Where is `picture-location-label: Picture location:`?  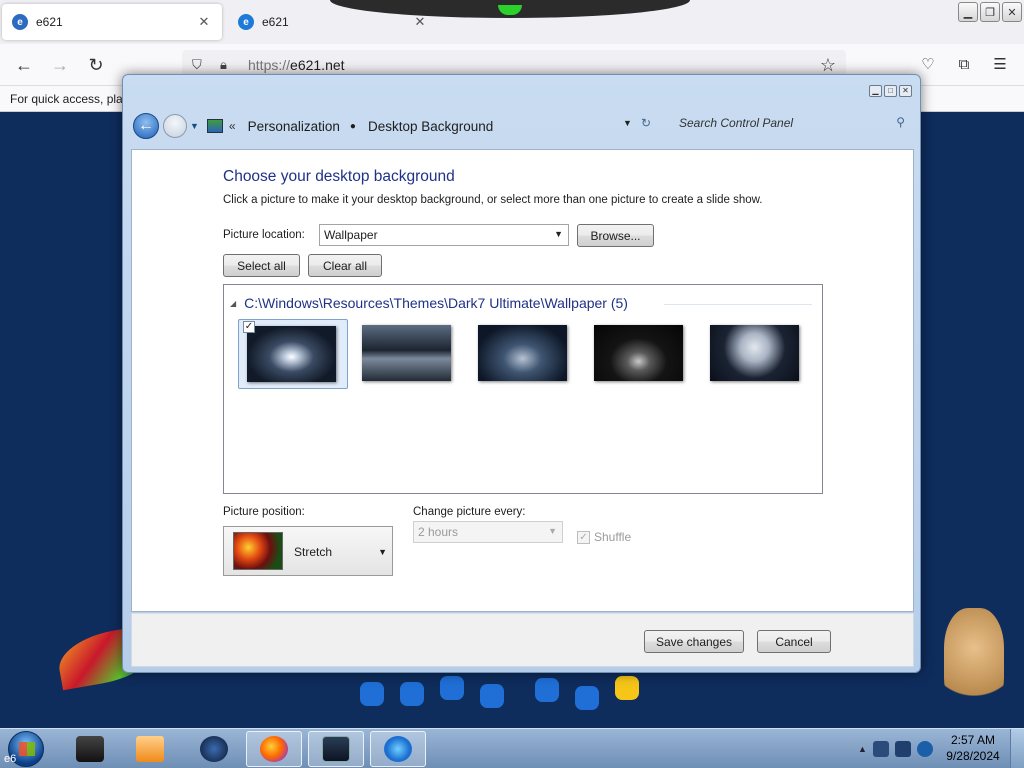 picture-location-label: Picture location: is located at coordinates (264, 235).